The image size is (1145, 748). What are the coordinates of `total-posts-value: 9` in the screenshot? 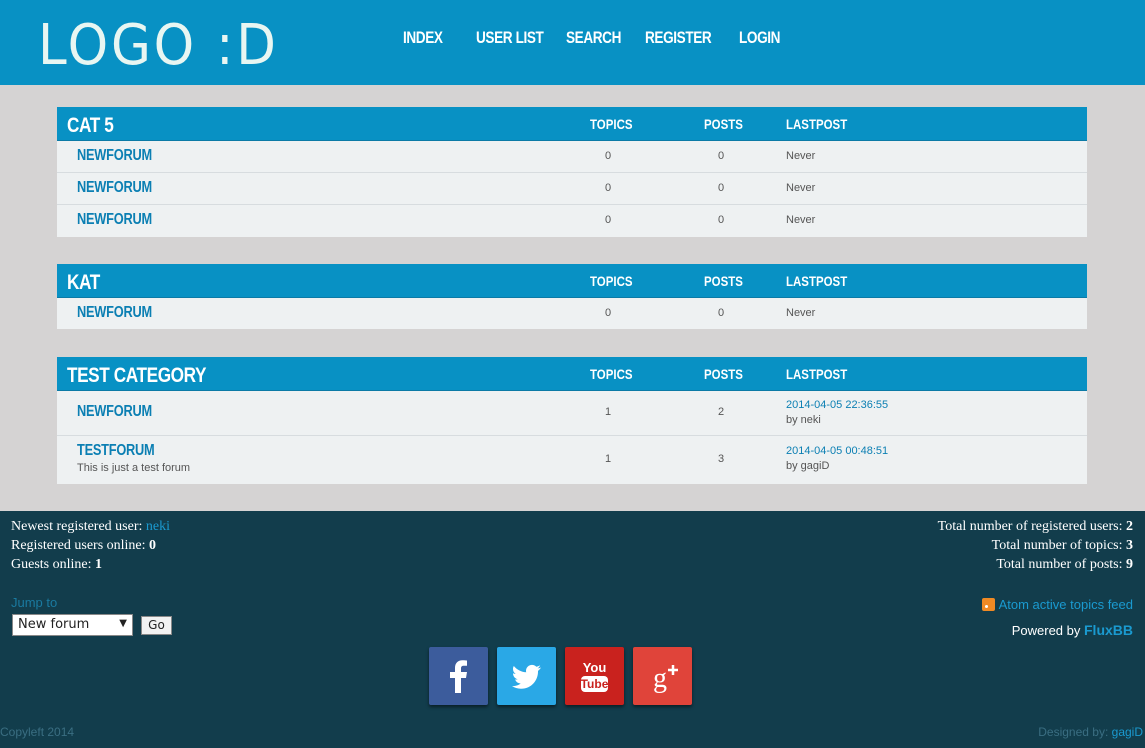 It's located at (1129, 564).